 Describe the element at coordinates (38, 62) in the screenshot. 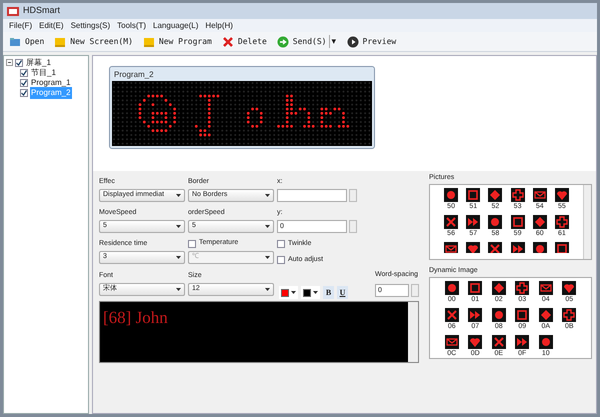

I see `tree-item: 屏幕_1` at that location.